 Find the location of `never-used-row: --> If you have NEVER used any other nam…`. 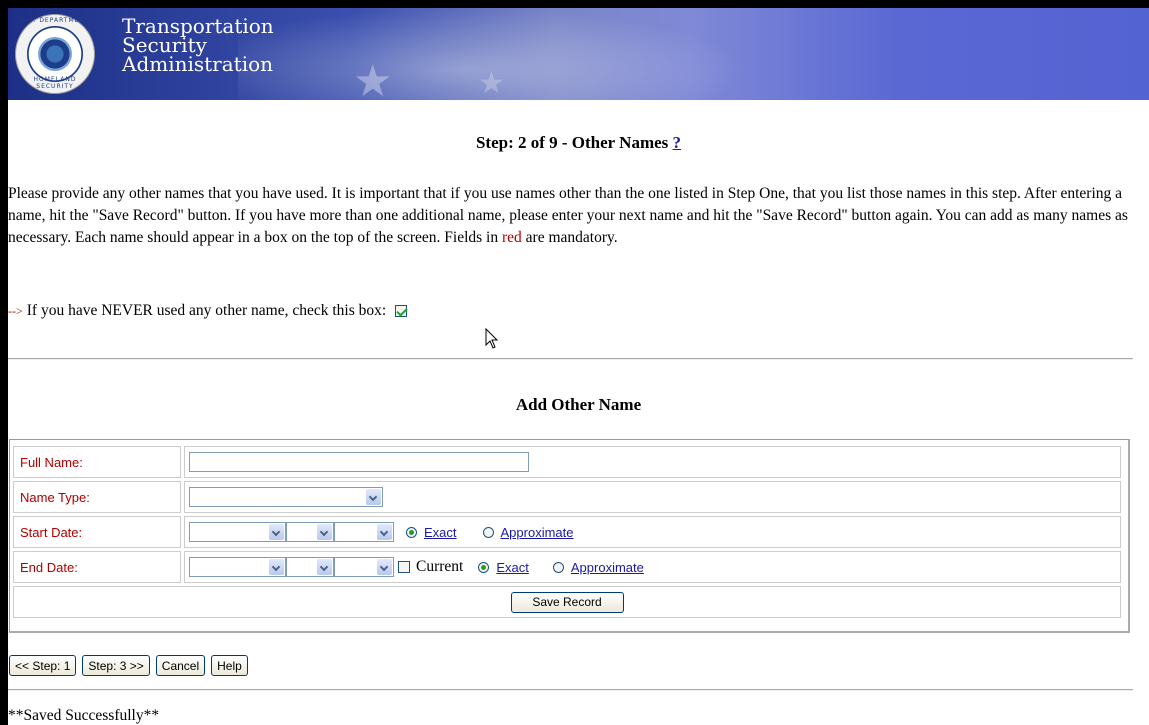

never-used-row: --> If you have NEVER used any other nam… is located at coordinates (208, 311).